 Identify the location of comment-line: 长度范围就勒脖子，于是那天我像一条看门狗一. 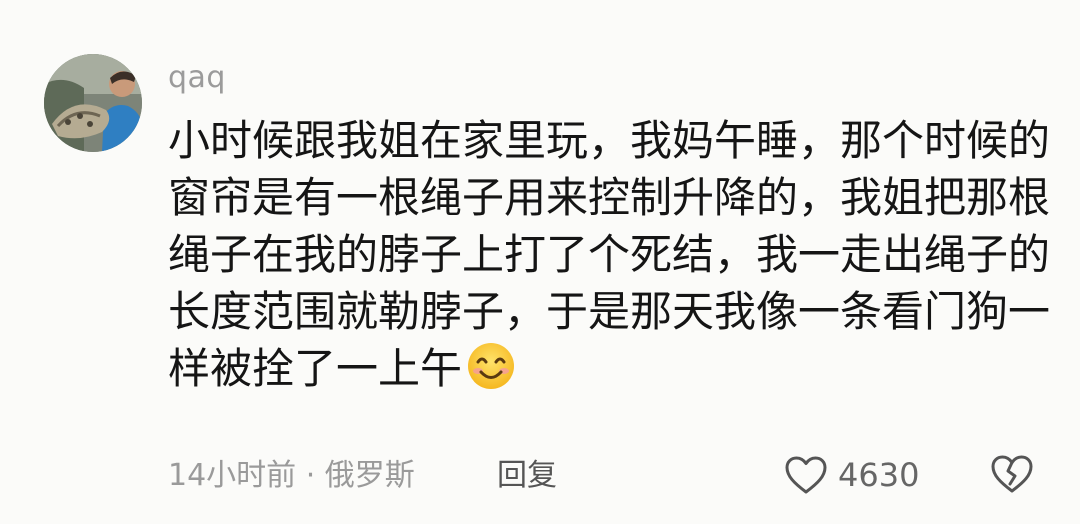
(609, 311).